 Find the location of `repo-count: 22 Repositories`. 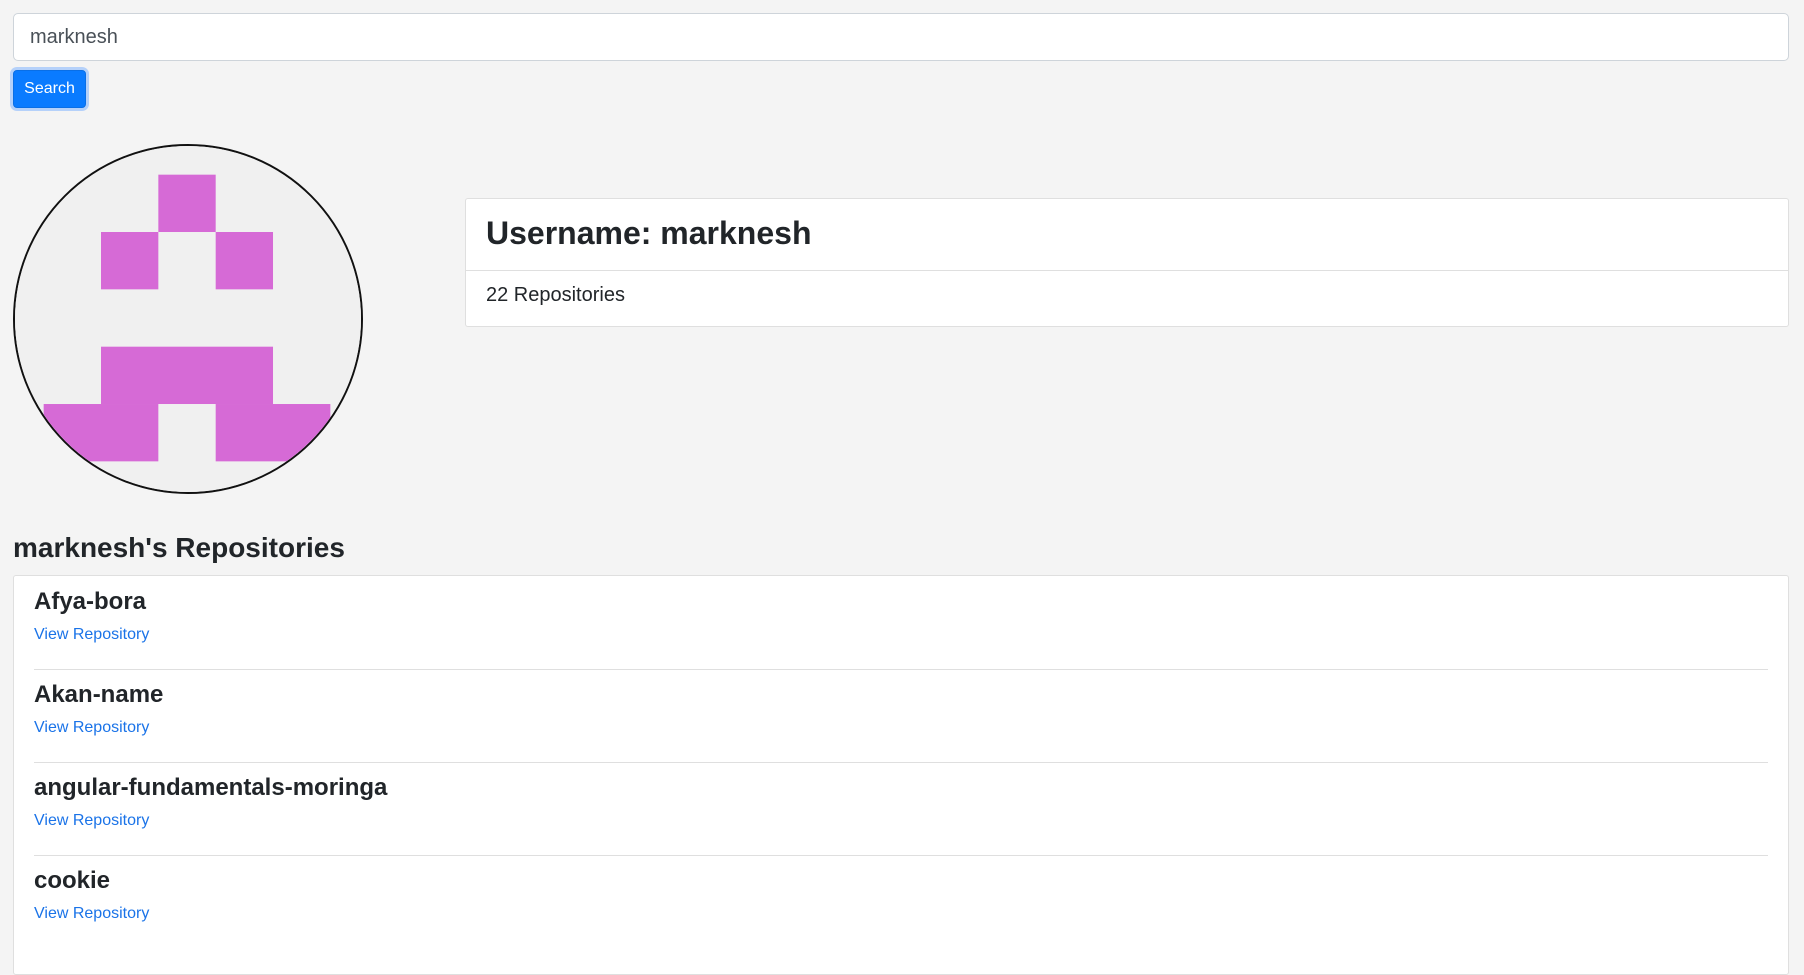

repo-count: 22 Repositories is located at coordinates (555, 295).